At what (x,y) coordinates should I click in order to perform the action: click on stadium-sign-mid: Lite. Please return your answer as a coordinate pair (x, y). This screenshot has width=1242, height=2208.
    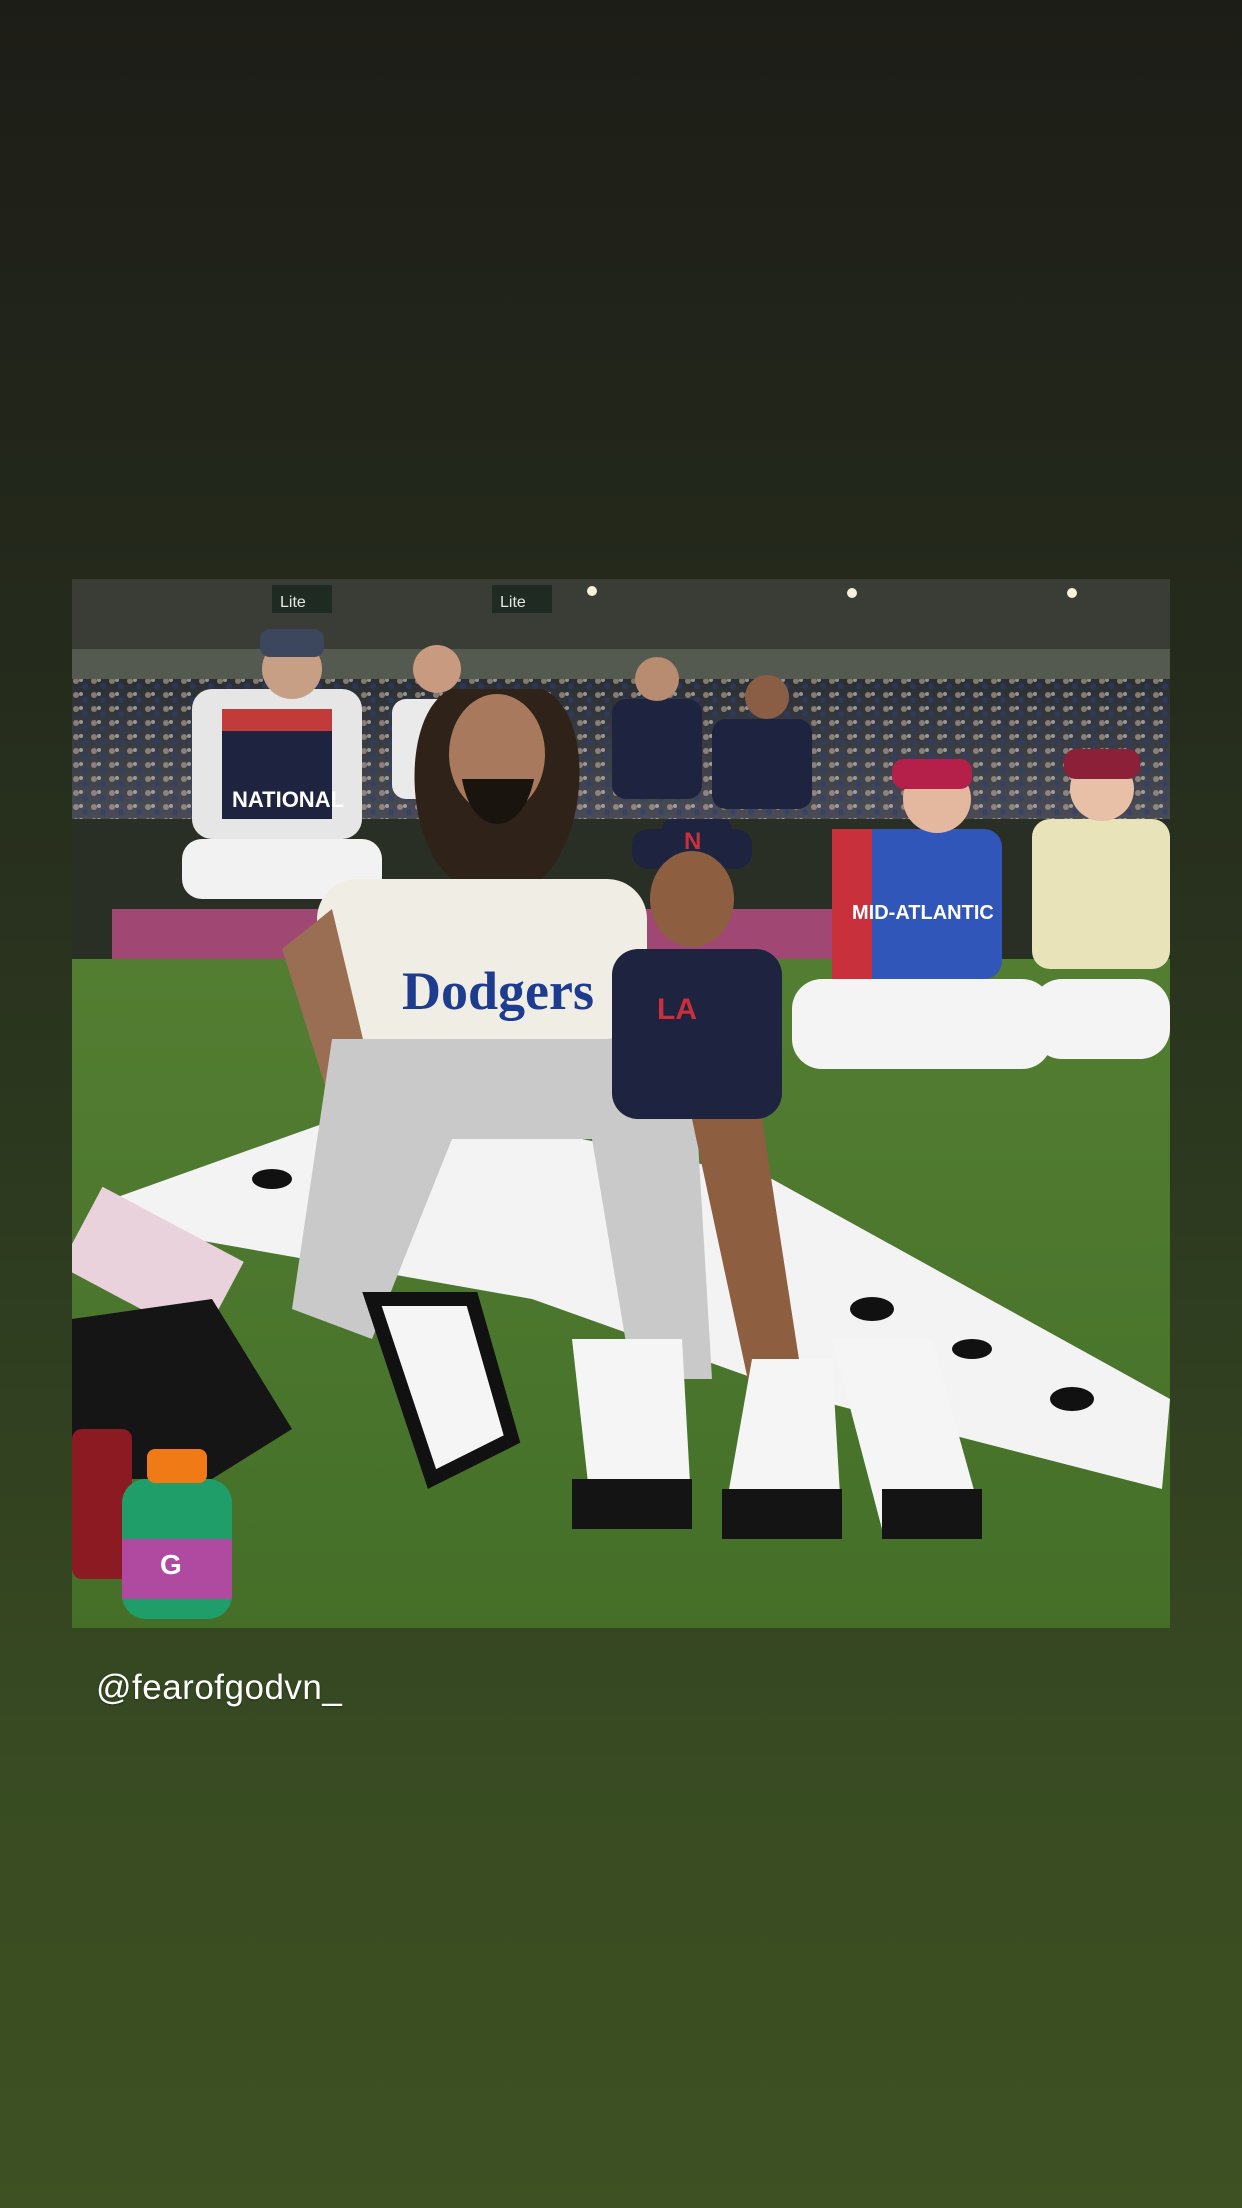
    Looking at the image, I should click on (513, 602).